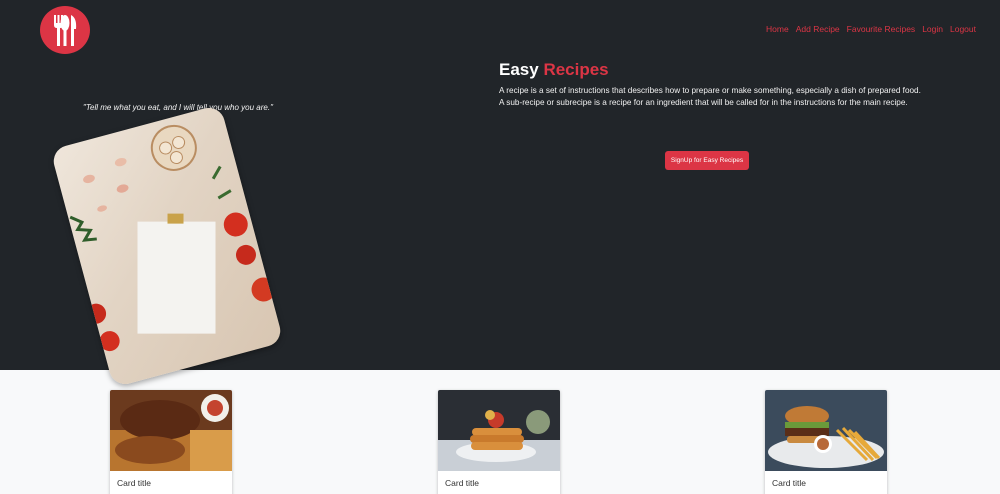 This screenshot has width=1000, height=494. I want to click on nav-logout: Logout, so click(963, 29).